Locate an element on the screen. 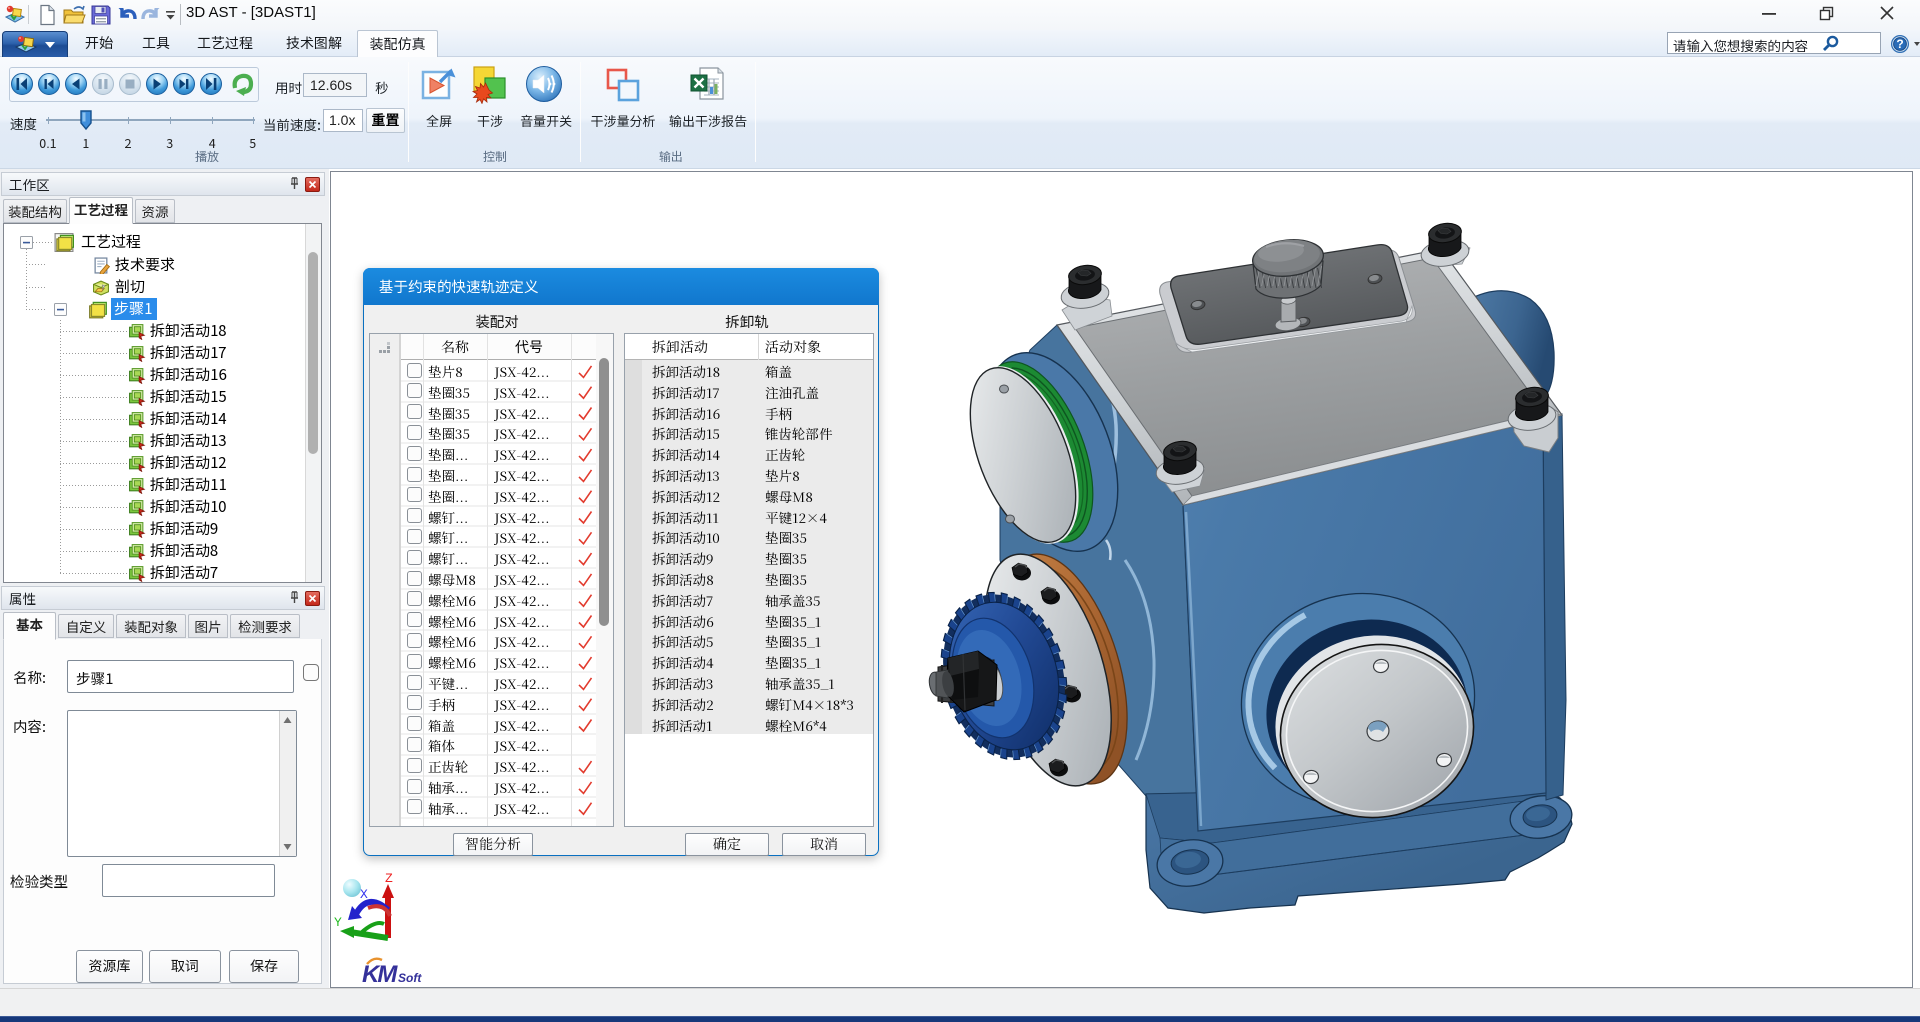  svg-text: KM is located at coordinates (380, 974).